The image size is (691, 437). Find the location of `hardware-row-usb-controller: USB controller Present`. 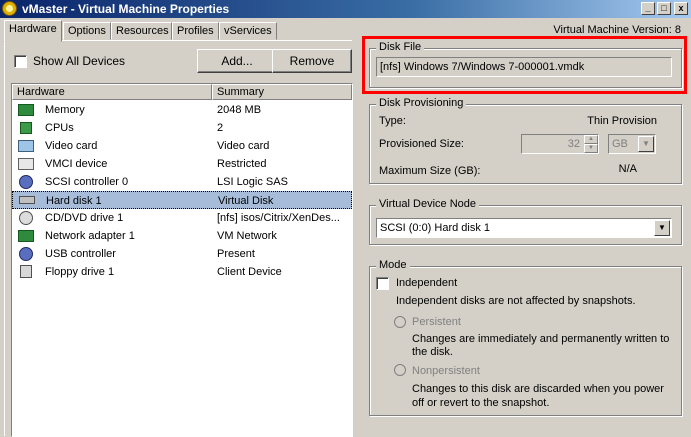

hardware-row-usb-controller: USB controller Present is located at coordinates (182, 254).